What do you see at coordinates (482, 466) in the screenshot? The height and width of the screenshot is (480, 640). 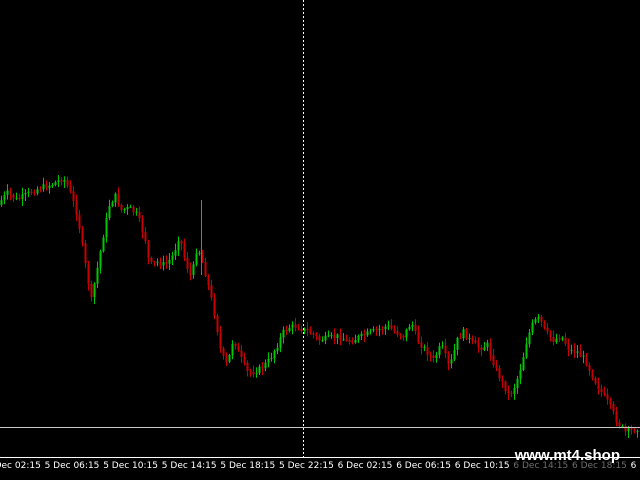 I see `time-axis-label: 6 Dec 10:15` at bounding box center [482, 466].